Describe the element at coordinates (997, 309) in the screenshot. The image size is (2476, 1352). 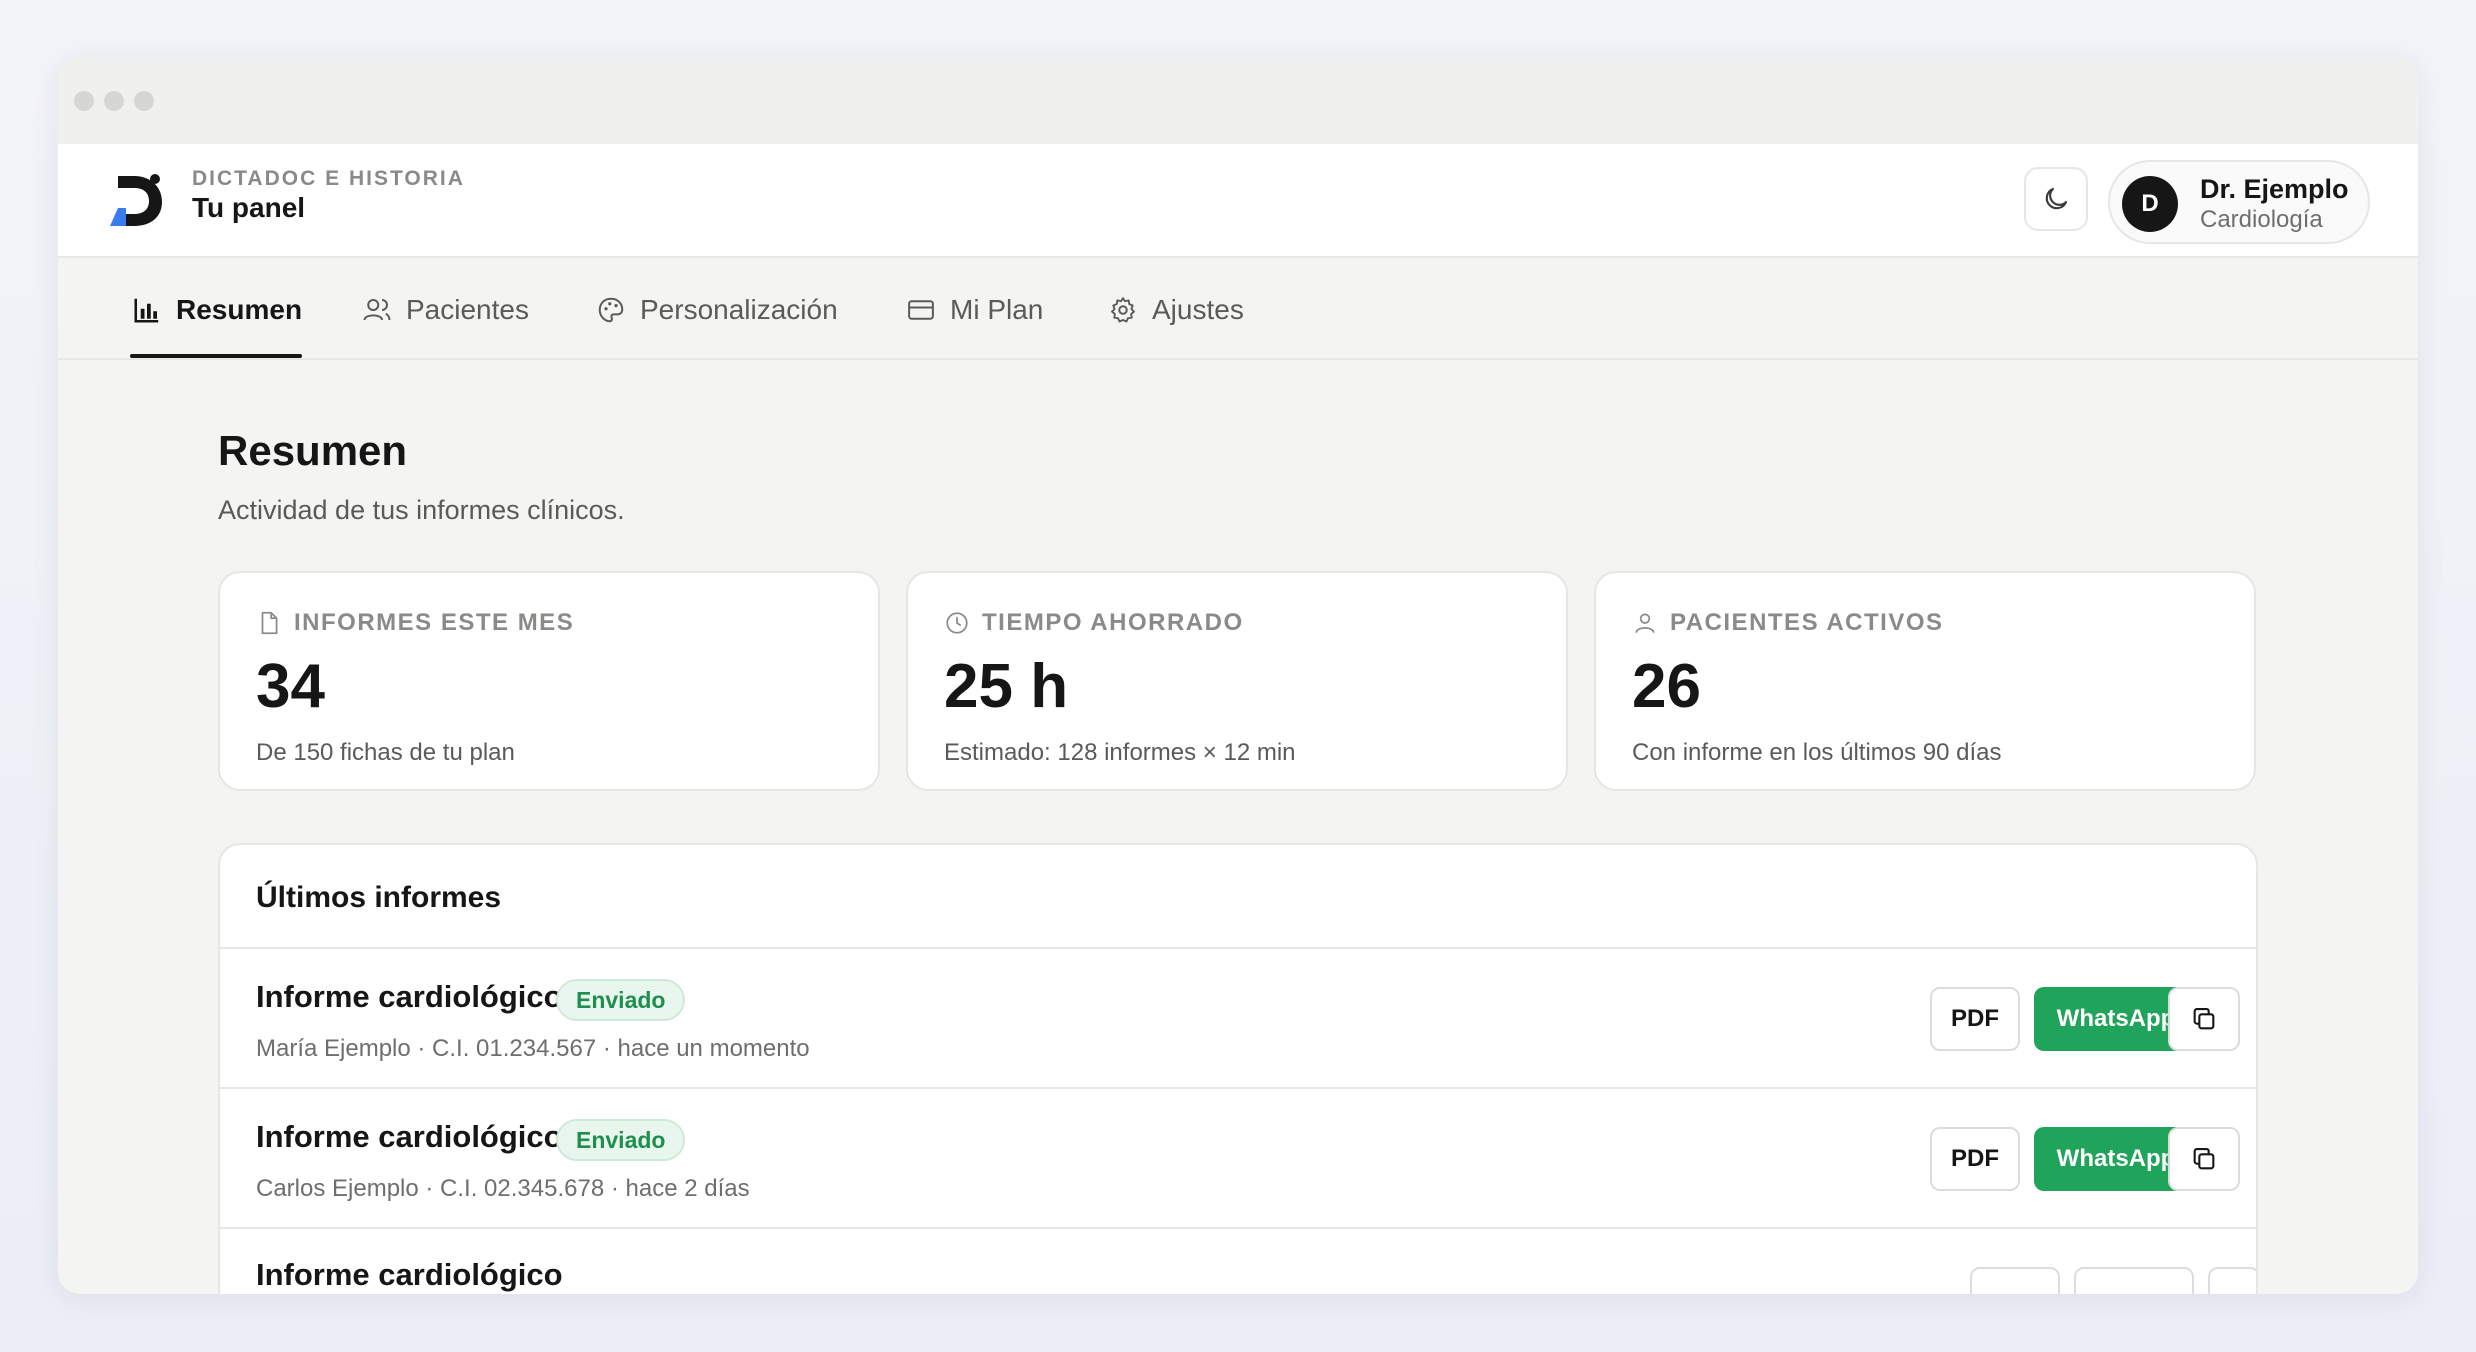
I see `tab-label: Mi Plan` at that location.